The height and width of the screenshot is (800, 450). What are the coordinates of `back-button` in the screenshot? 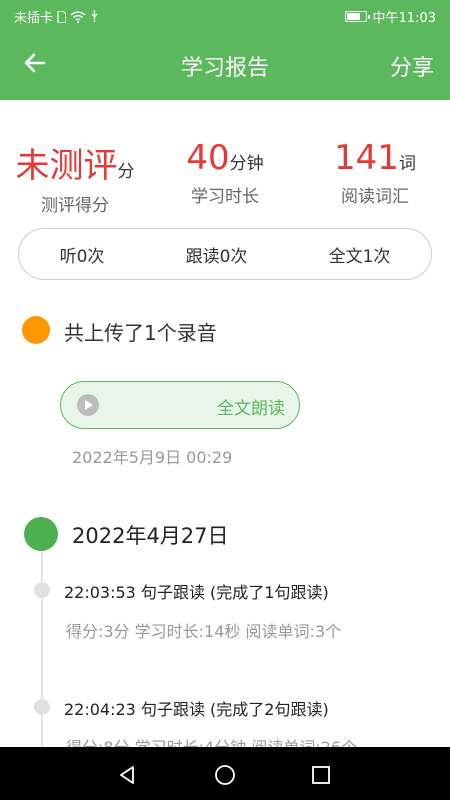 It's located at (37, 65).